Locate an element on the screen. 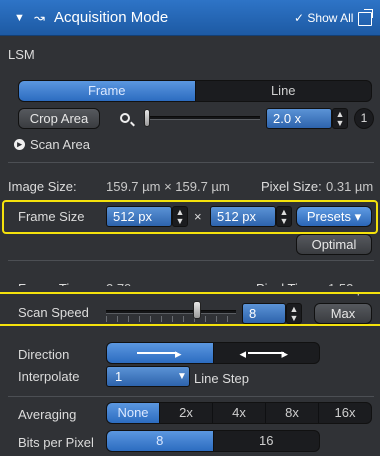 This screenshot has height=456, width=380. lsm-label: LSM is located at coordinates (21, 54).